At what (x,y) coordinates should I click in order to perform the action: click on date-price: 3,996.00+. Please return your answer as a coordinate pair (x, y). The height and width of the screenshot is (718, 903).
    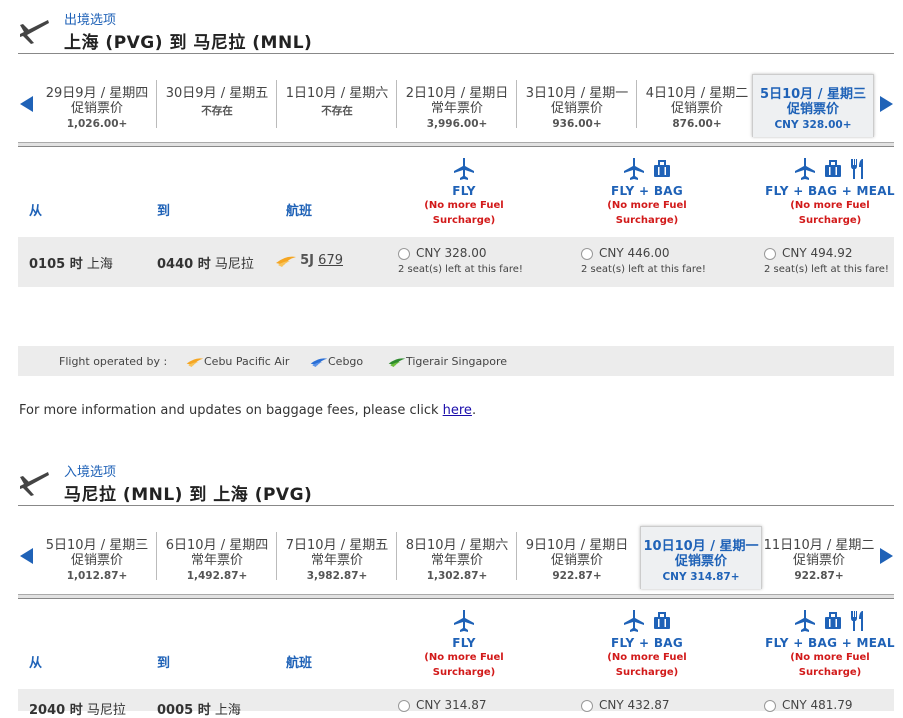
    Looking at the image, I should click on (457, 124).